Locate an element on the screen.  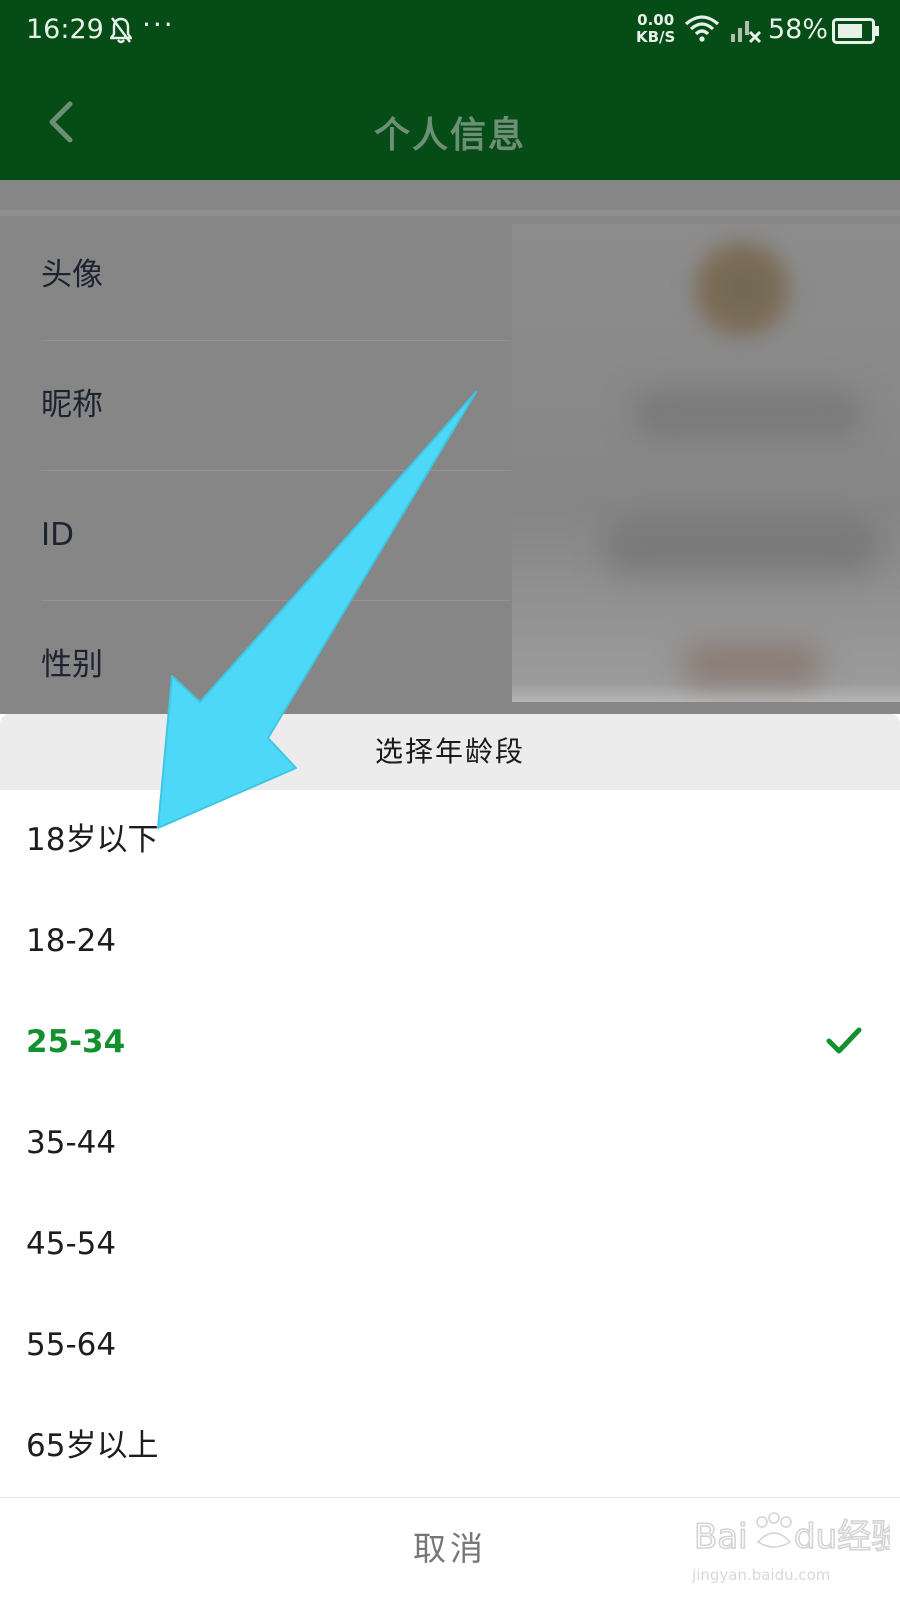
profile-row-label: ID is located at coordinates (58, 535).